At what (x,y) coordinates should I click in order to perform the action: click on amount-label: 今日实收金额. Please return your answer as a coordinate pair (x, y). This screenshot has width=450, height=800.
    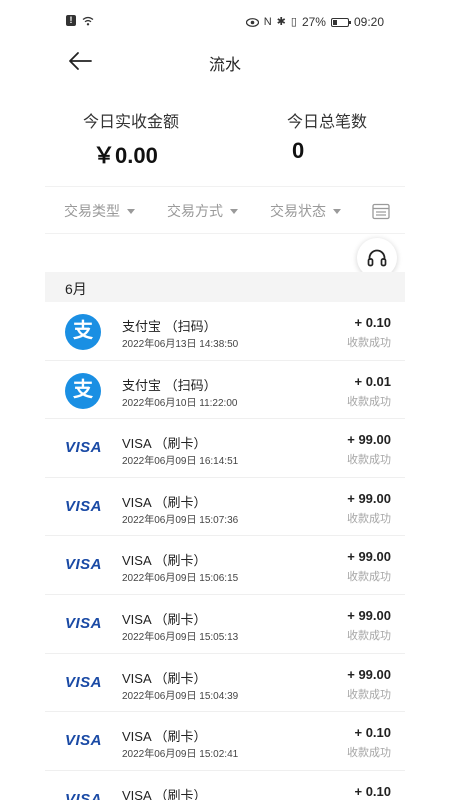
    Looking at the image, I should click on (131, 122).